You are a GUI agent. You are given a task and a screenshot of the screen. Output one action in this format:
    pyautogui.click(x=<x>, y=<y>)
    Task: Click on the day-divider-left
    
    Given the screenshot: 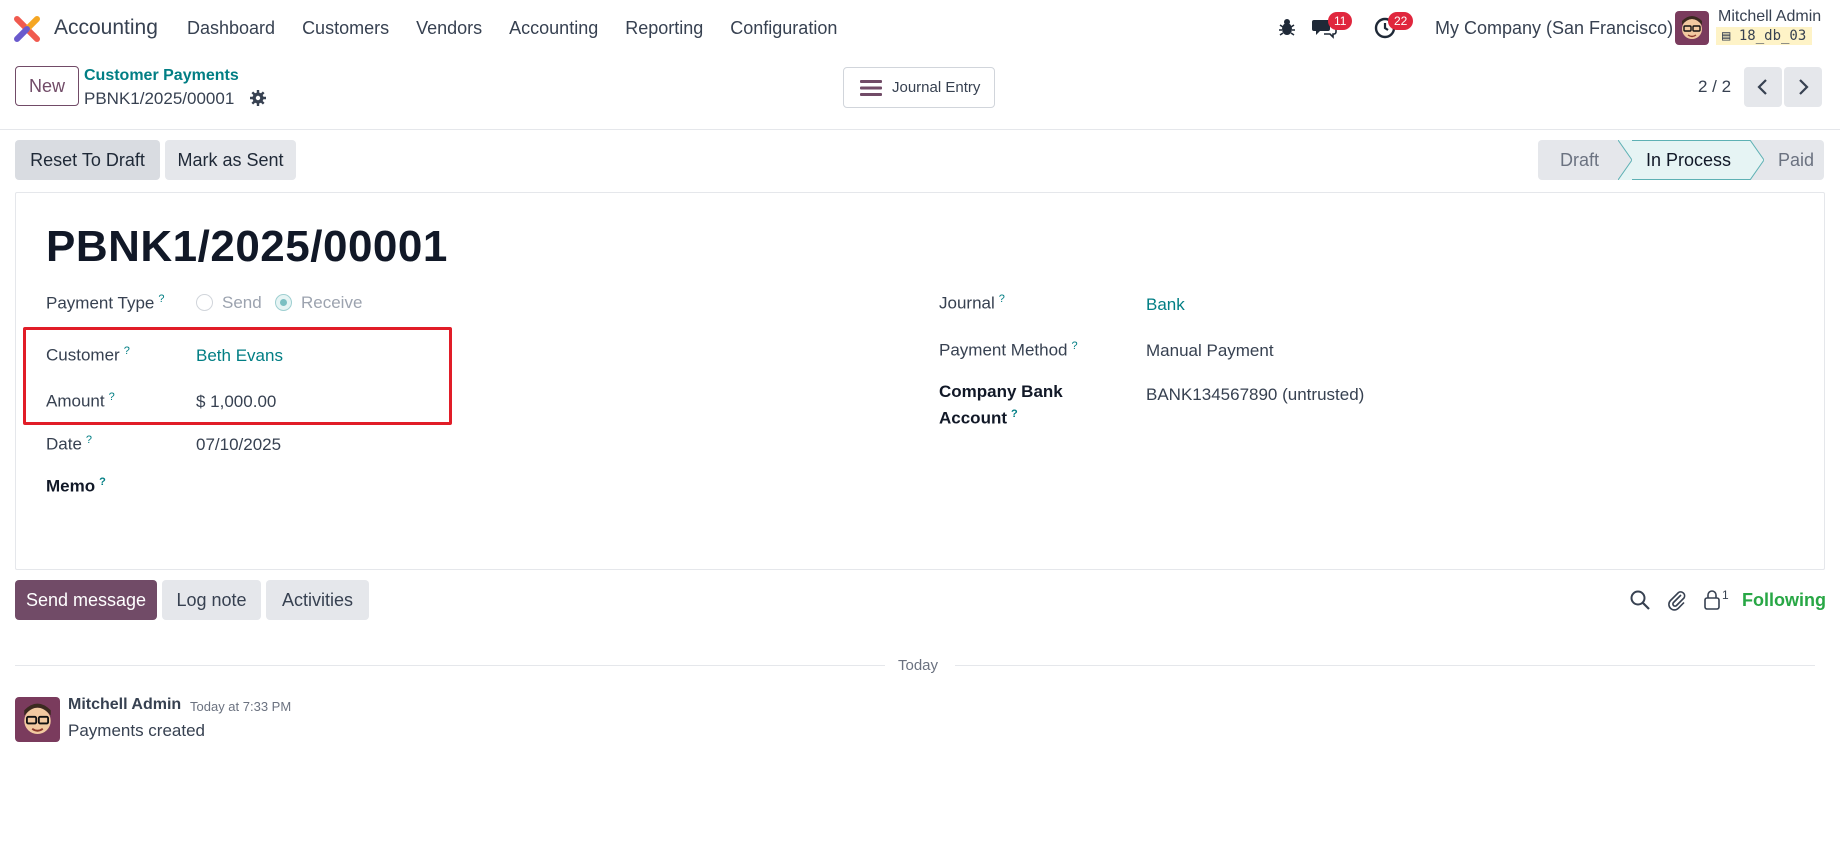 What is the action you would take?
    pyautogui.click(x=450, y=665)
    